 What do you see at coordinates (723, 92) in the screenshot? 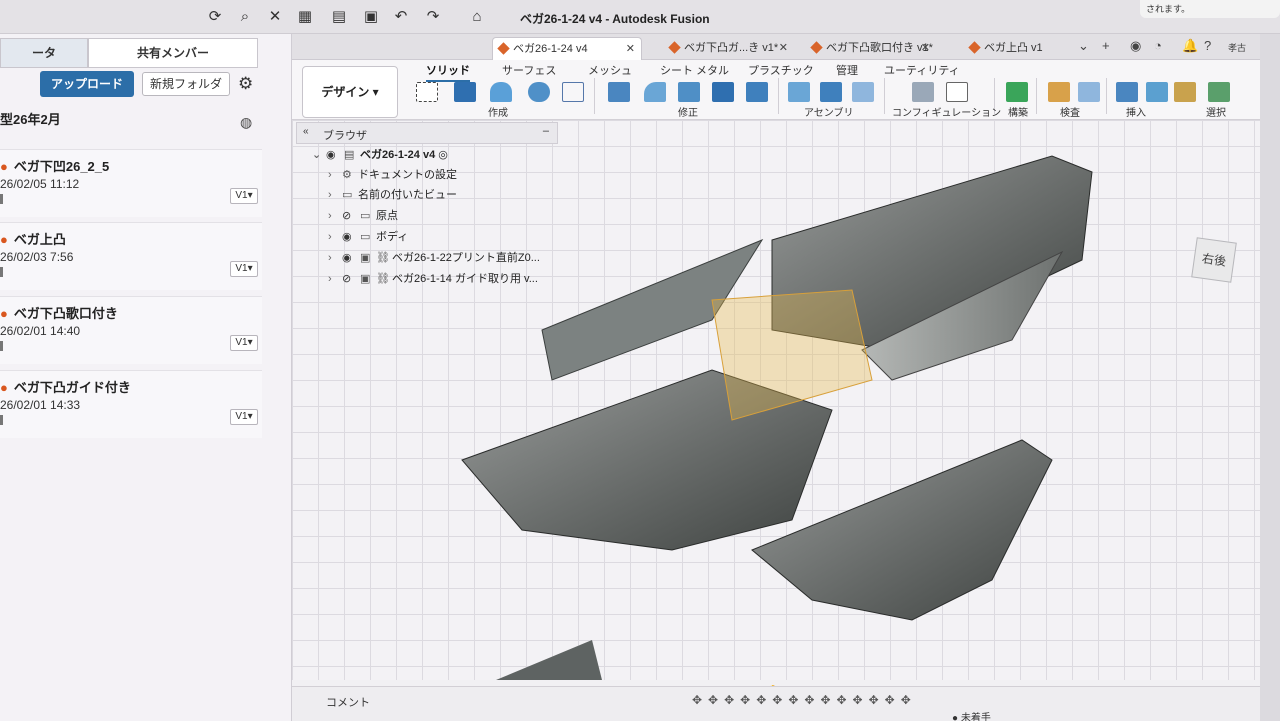
I see `combine-icon` at bounding box center [723, 92].